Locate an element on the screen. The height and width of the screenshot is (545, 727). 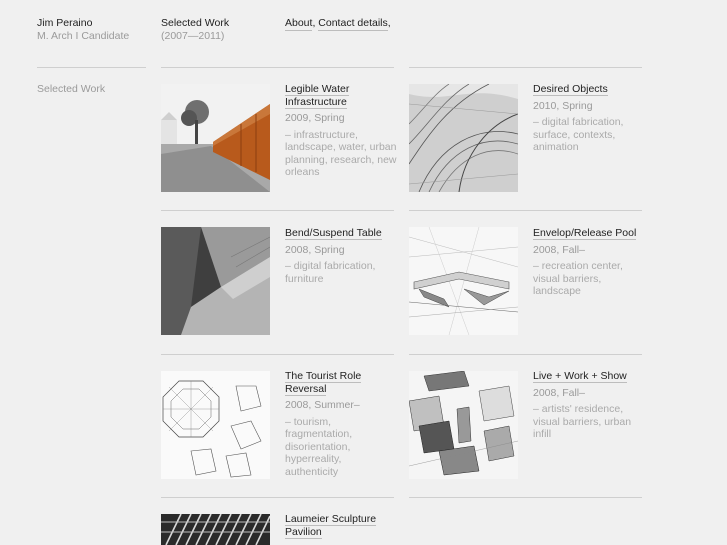
project-title-link: Bend/Suspend Table is located at coordinates (333, 233).